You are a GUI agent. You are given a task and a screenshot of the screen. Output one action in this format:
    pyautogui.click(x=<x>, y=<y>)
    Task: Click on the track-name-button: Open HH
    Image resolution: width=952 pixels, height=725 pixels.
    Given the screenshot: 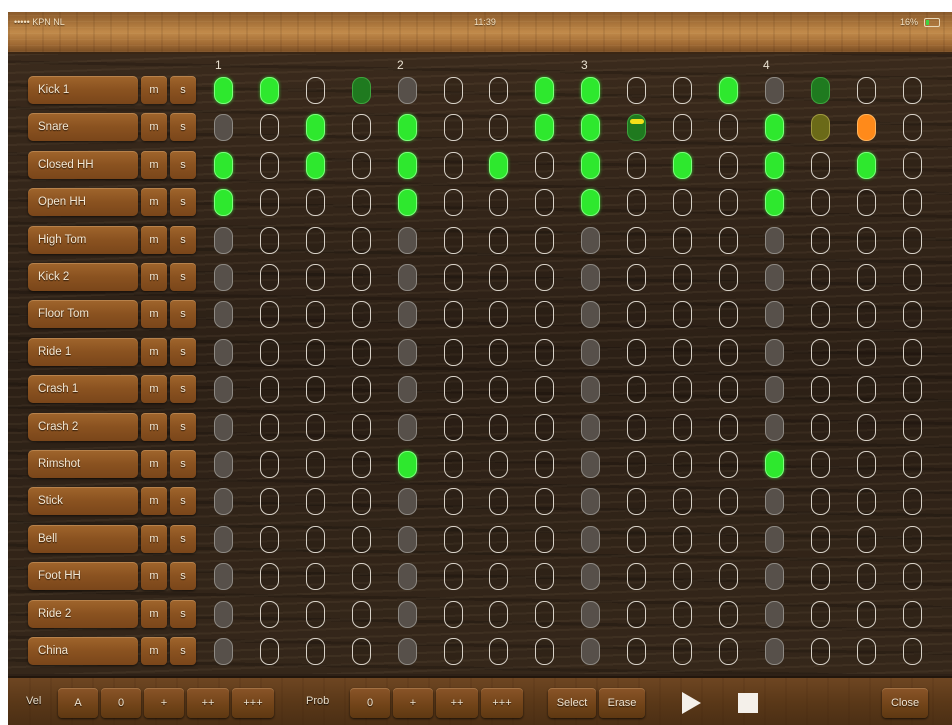 What is the action you would take?
    pyautogui.click(x=83, y=202)
    